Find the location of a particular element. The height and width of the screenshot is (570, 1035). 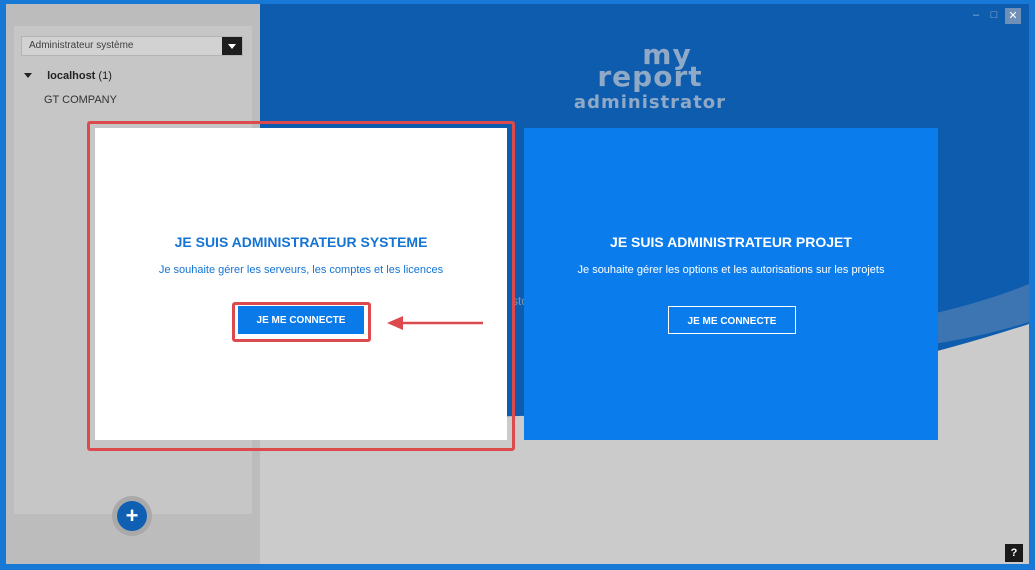

tree-item-gt-company: GT COMPANY is located at coordinates (80, 100).